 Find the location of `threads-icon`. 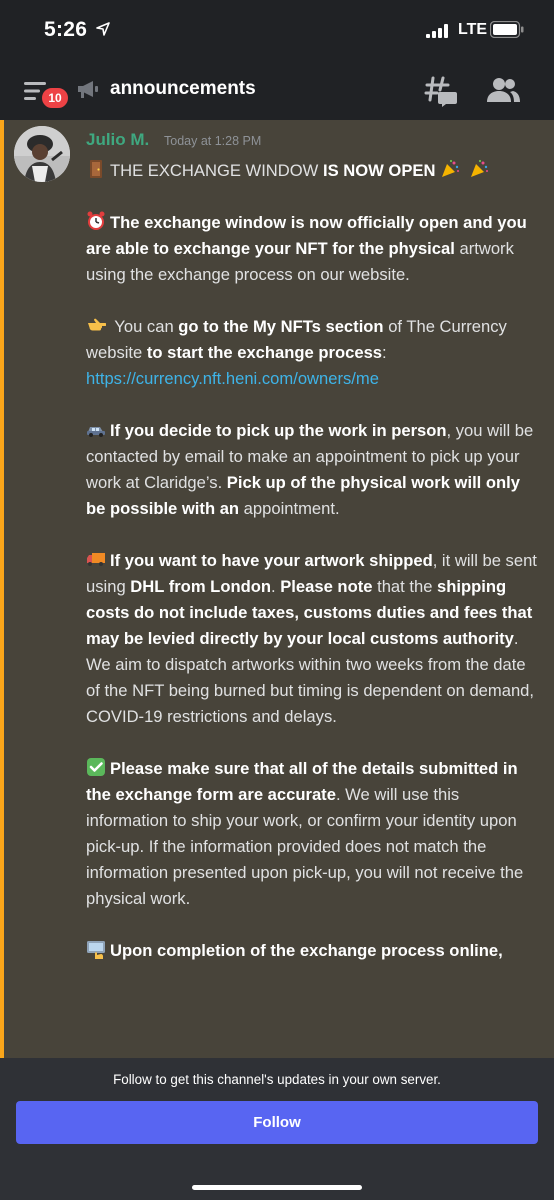

threads-icon is located at coordinates (441, 91).